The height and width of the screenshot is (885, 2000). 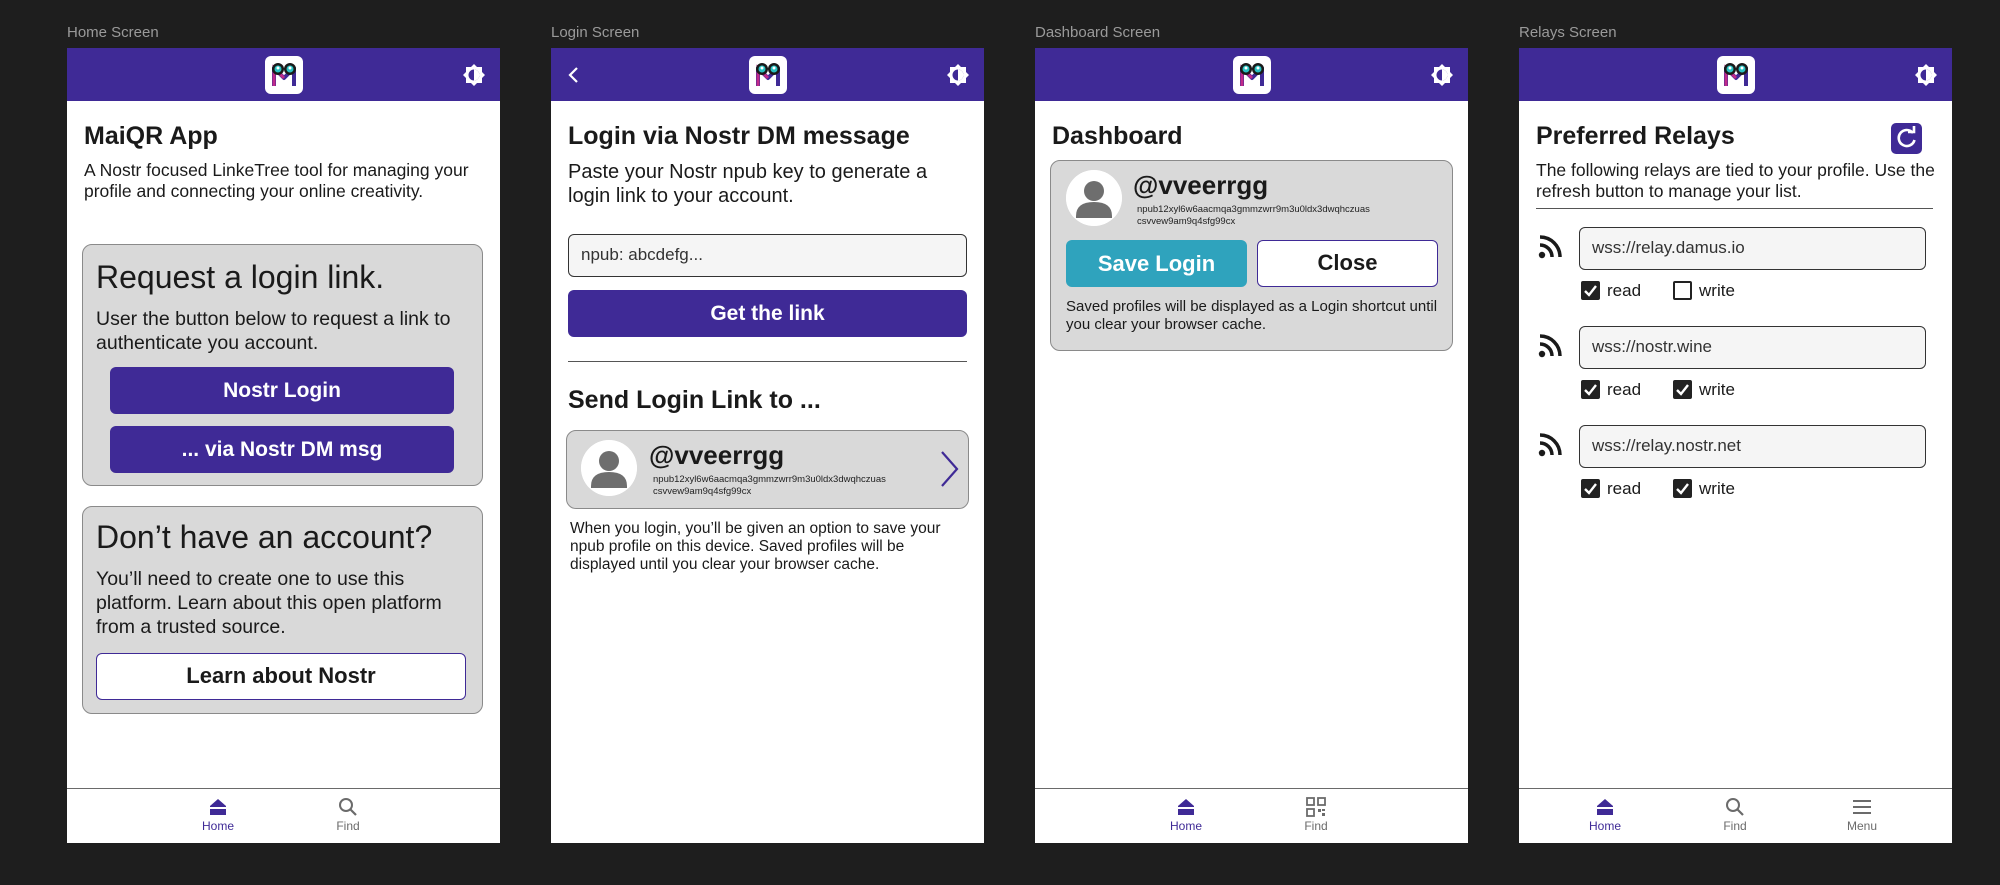 What do you see at coordinates (1906, 138) in the screenshot?
I see `refresh-icon` at bounding box center [1906, 138].